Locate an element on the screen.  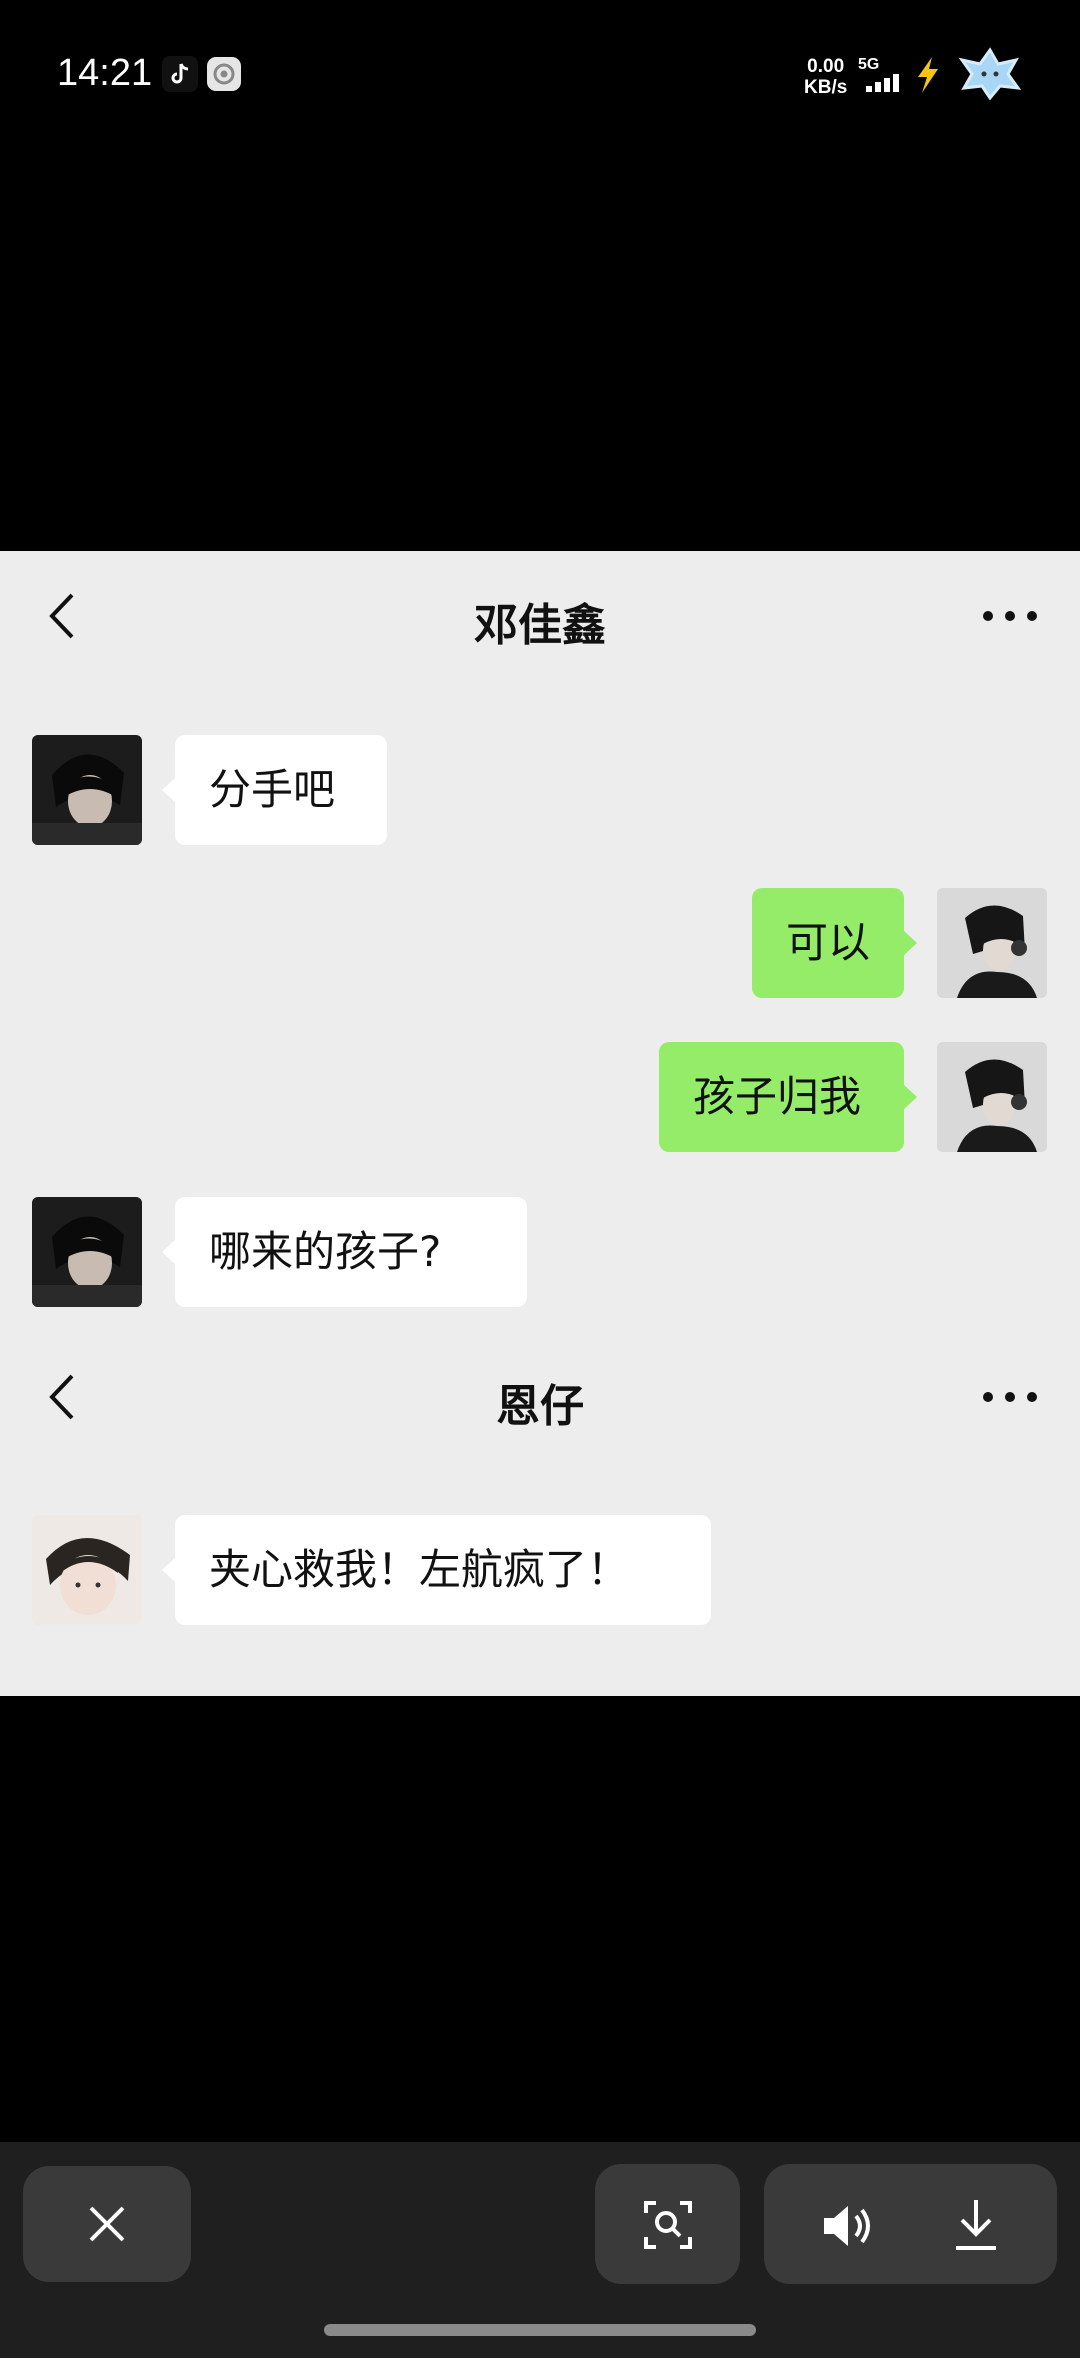
image-search-icon is located at coordinates (668, 2225).